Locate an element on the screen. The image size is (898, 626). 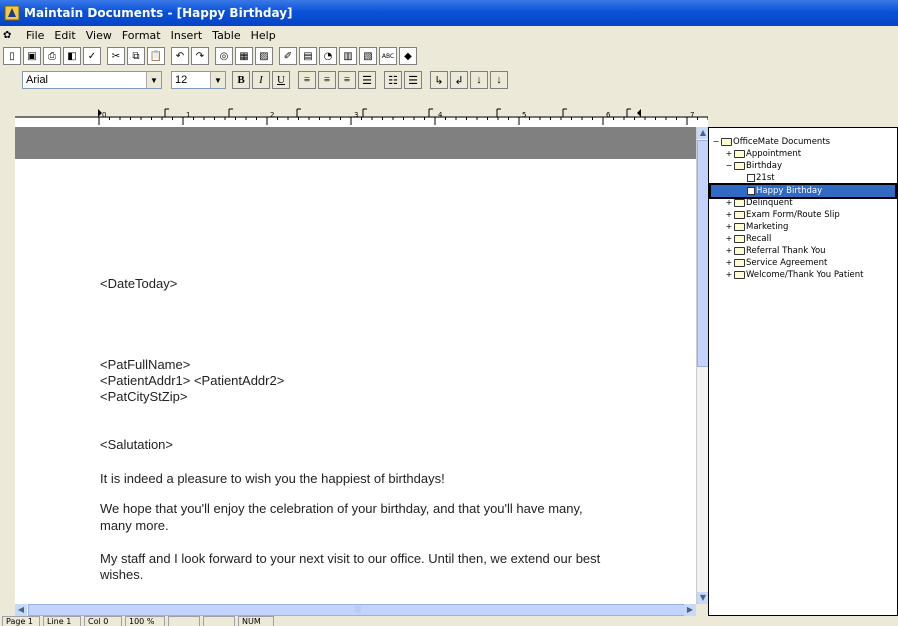
ruler-label: 7 is located at coordinates (692, 115).